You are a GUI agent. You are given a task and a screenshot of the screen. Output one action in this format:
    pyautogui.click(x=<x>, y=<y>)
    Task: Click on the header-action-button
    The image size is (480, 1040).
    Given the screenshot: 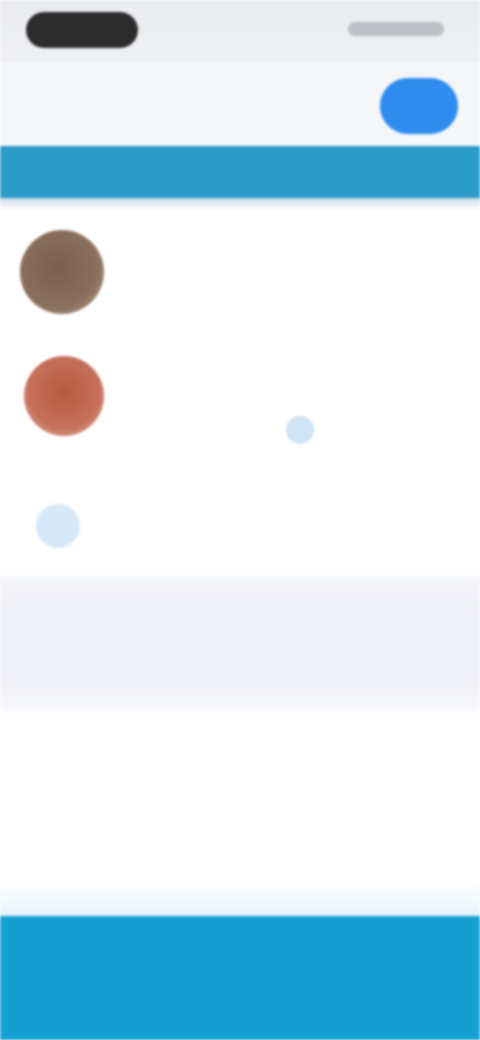 What is the action you would take?
    pyautogui.click(x=419, y=106)
    